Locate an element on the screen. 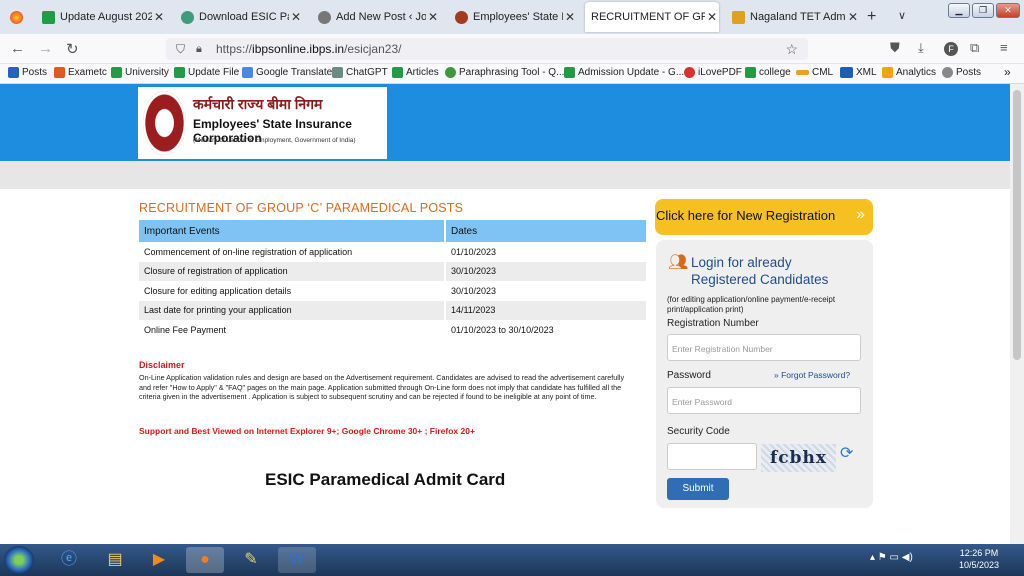  bookmark-college: college is located at coordinates (768, 72).